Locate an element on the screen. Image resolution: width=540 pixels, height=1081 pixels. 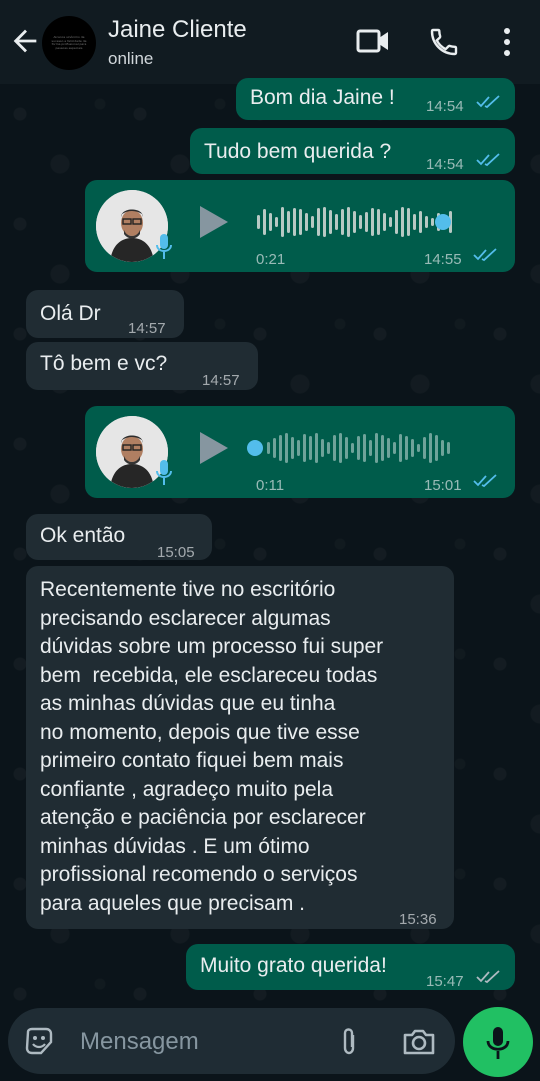
message-outgoing: Bom dia Jaine ! 14:54 is located at coordinates (375, 99).